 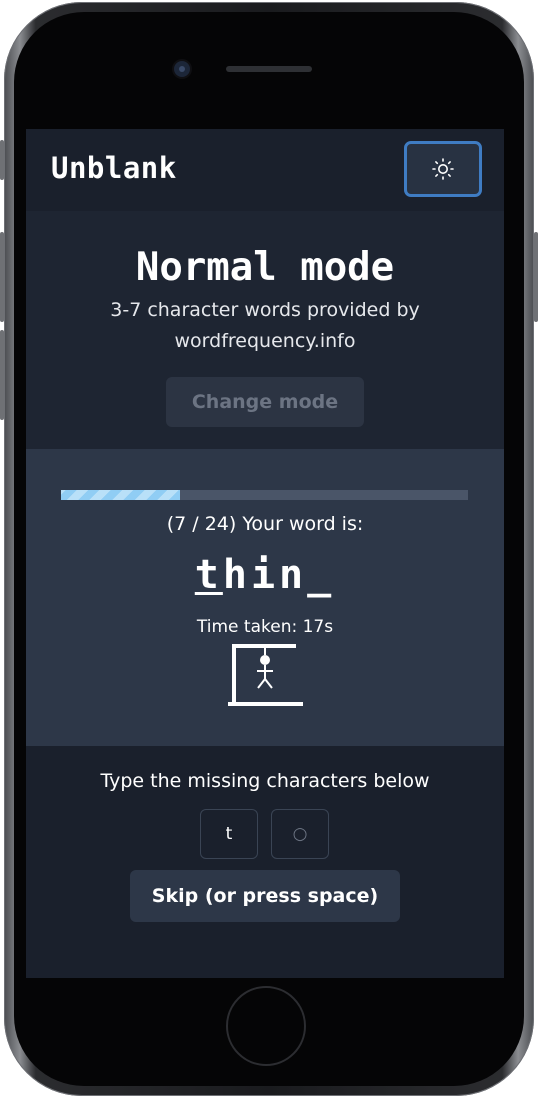 What do you see at coordinates (265, 524) in the screenshot?
I see `word-count-label: (7 / 24) Your word is:` at bounding box center [265, 524].